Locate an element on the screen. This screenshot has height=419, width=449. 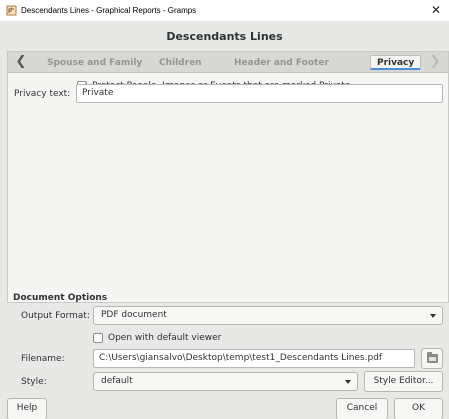
output-format-select: PDF document is located at coordinates (268, 315).